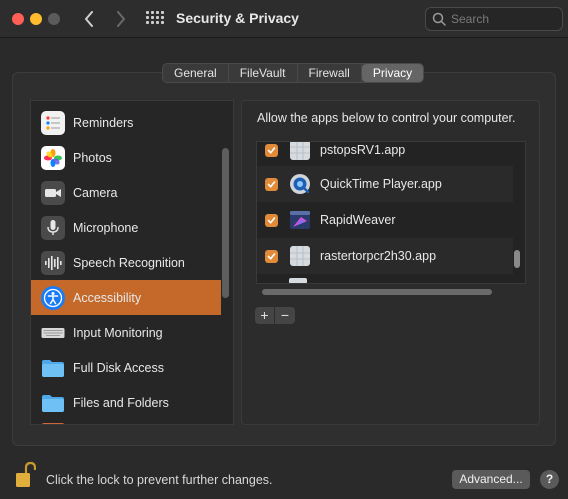 This screenshot has height=499, width=568. I want to click on tab-firewall: Firewall, so click(330, 73).